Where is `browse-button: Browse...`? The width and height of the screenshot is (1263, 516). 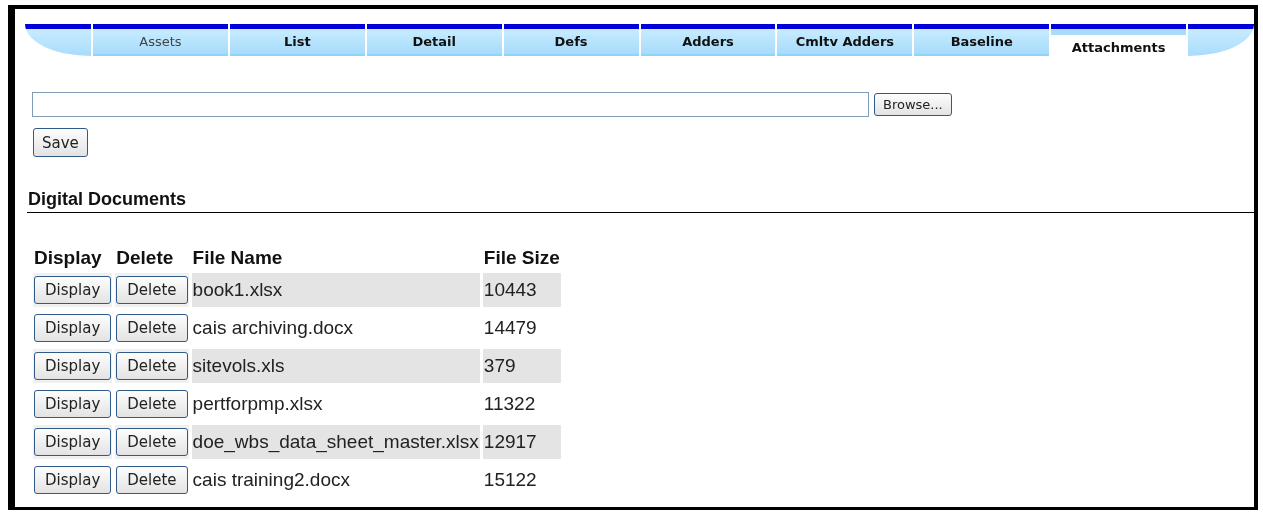
browse-button: Browse... is located at coordinates (913, 104).